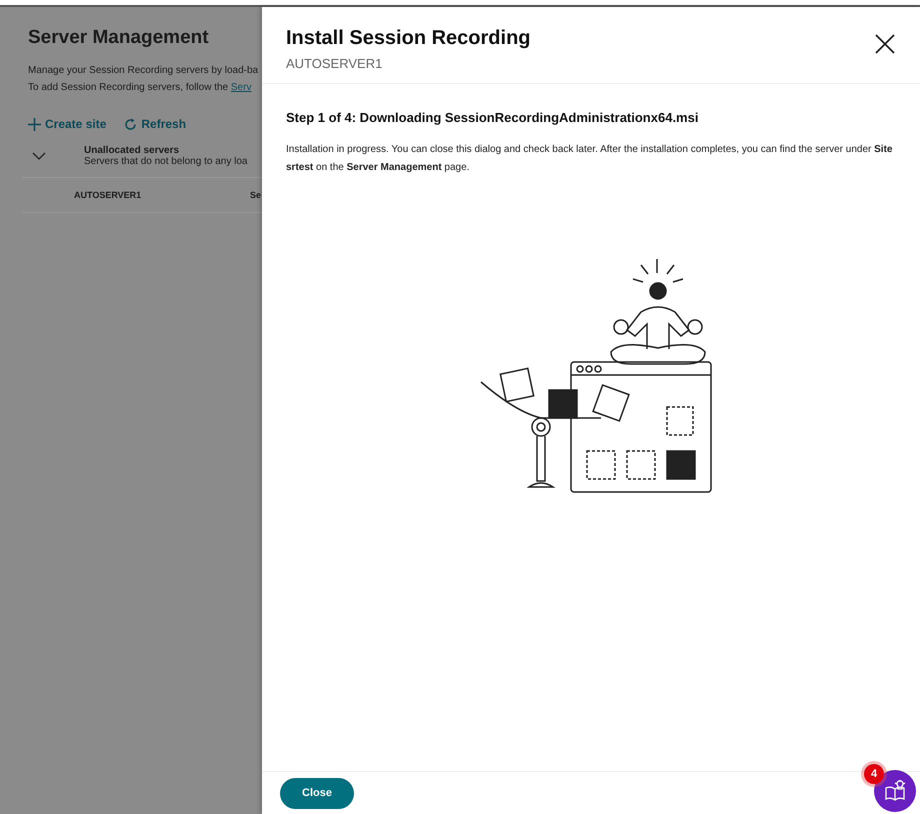 The image size is (920, 814). What do you see at coordinates (256, 195) in the screenshot?
I see `table-cell: Se` at bounding box center [256, 195].